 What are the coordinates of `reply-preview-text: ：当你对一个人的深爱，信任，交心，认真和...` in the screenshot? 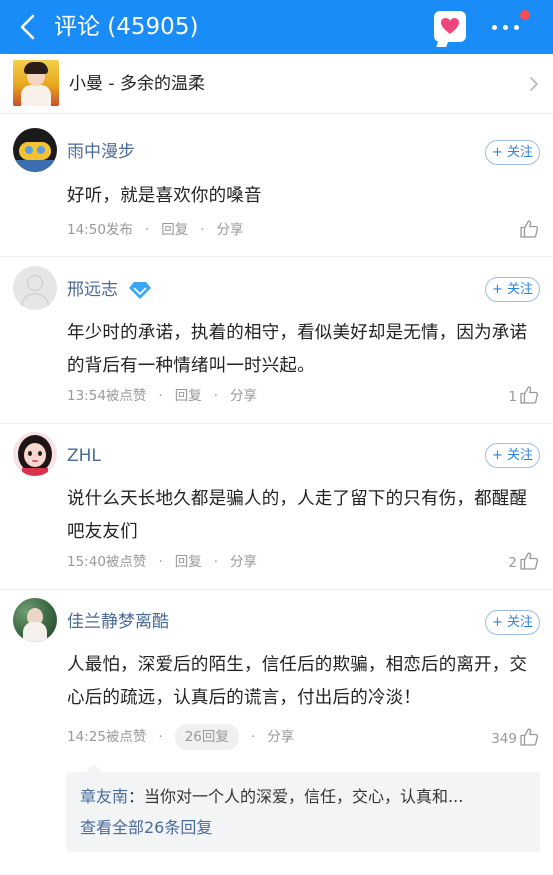 It's located at (296, 796).